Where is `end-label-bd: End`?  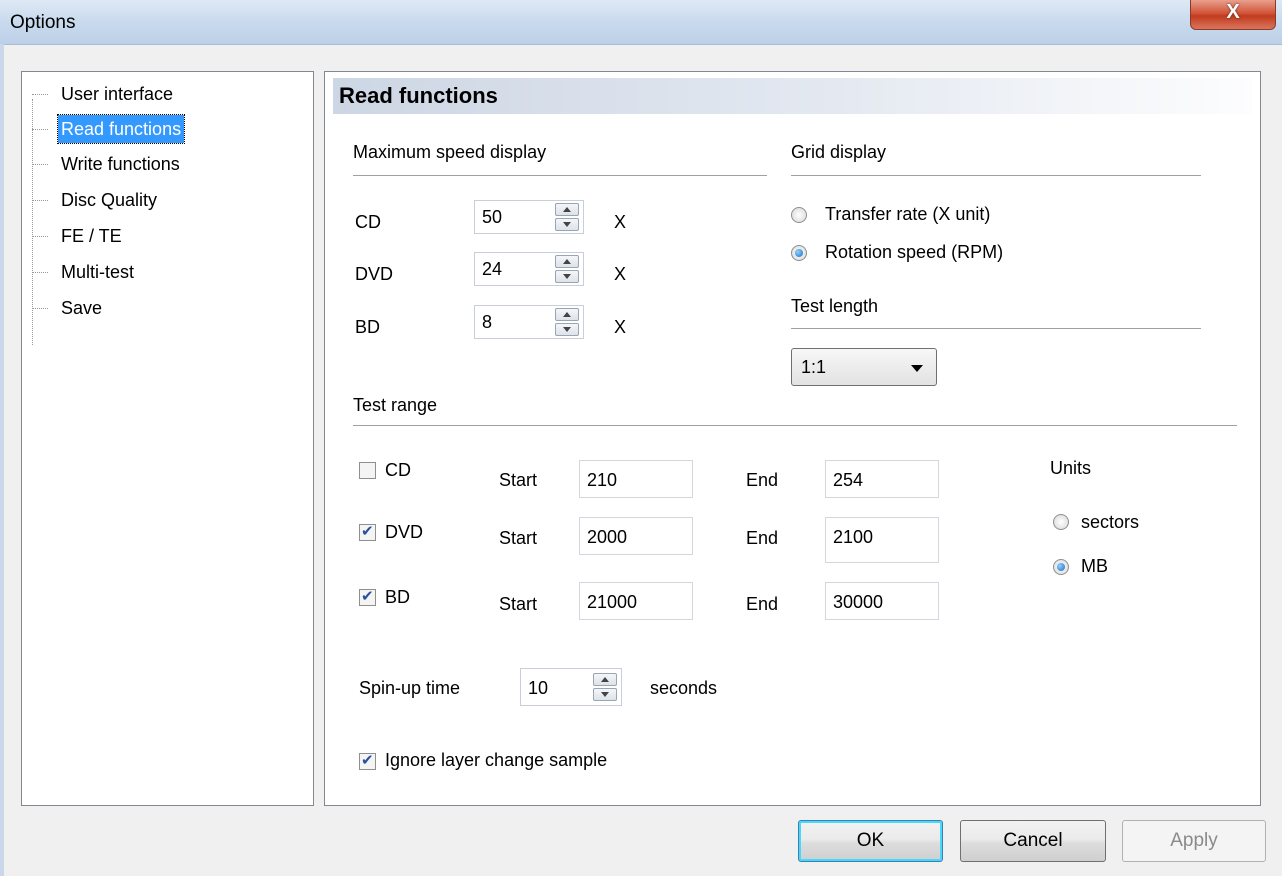
end-label-bd: End is located at coordinates (762, 604).